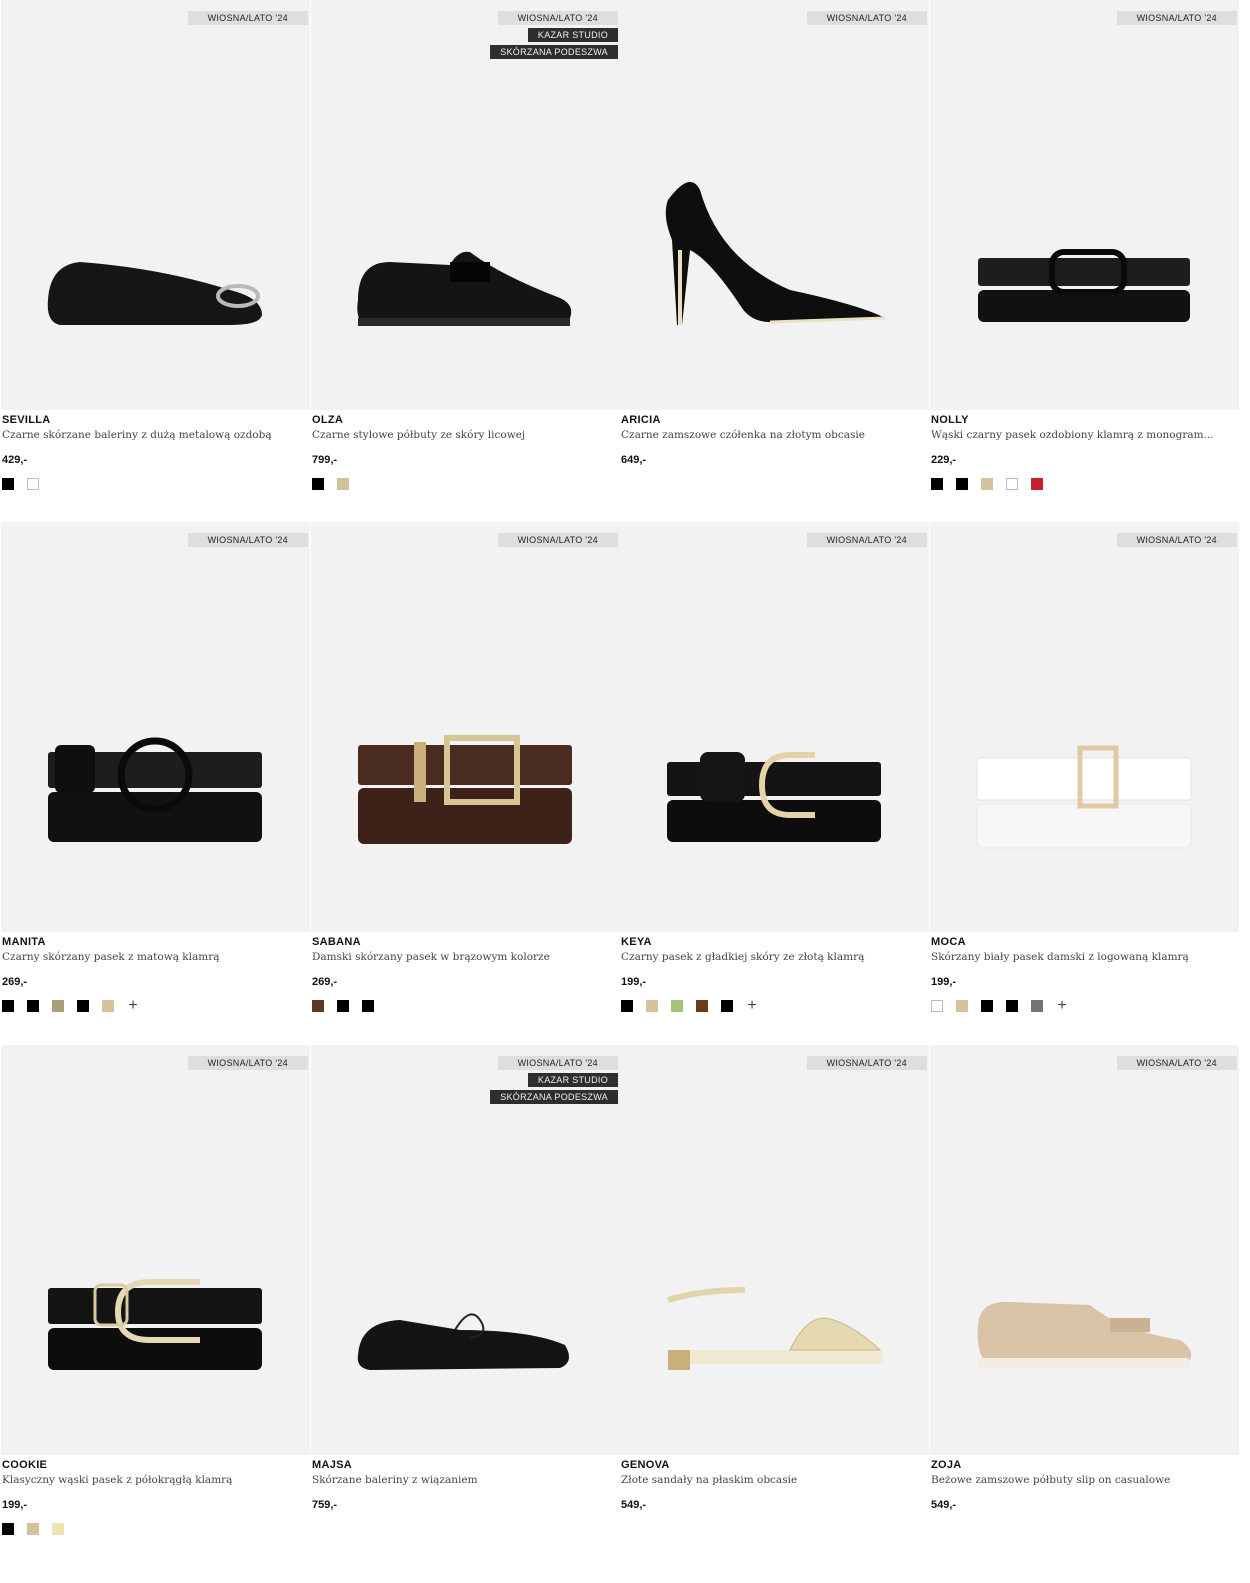 This screenshot has width=1250, height=1583. I want to click on belt-black-halfround-icon, so click(155, 1324).